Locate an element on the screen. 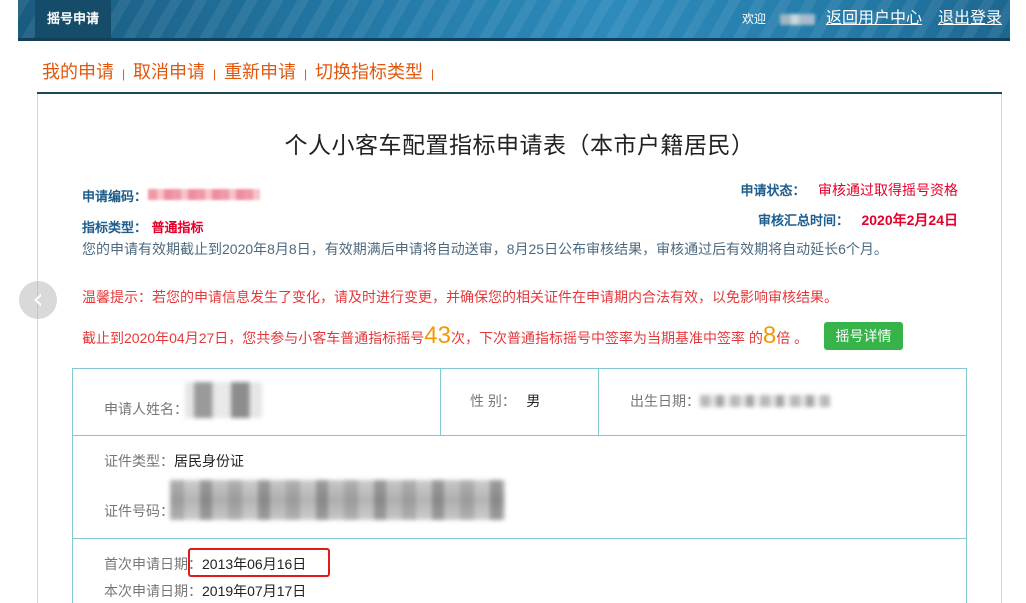  nav-cancel-application: 取消申请 is located at coordinates (169, 72).